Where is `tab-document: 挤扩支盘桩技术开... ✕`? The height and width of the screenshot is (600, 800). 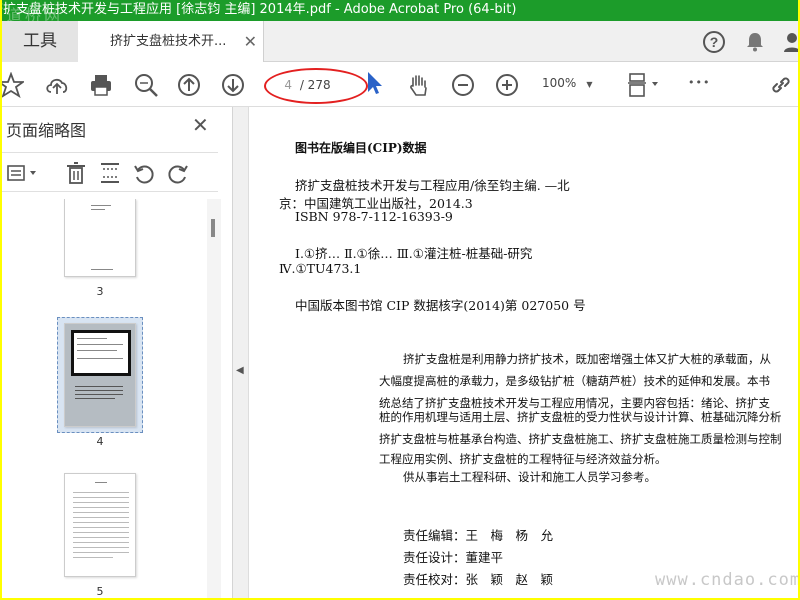 tab-document: 挤扩支盘桩技术开... ✕ is located at coordinates (171, 41).